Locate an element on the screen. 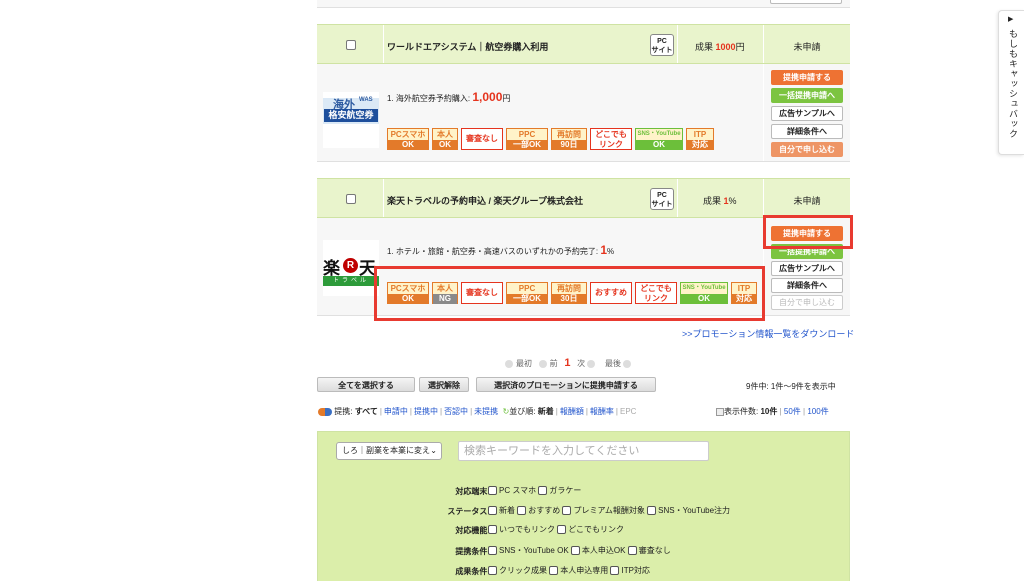  previous-row-button-remnant is located at coordinates (806, 2).